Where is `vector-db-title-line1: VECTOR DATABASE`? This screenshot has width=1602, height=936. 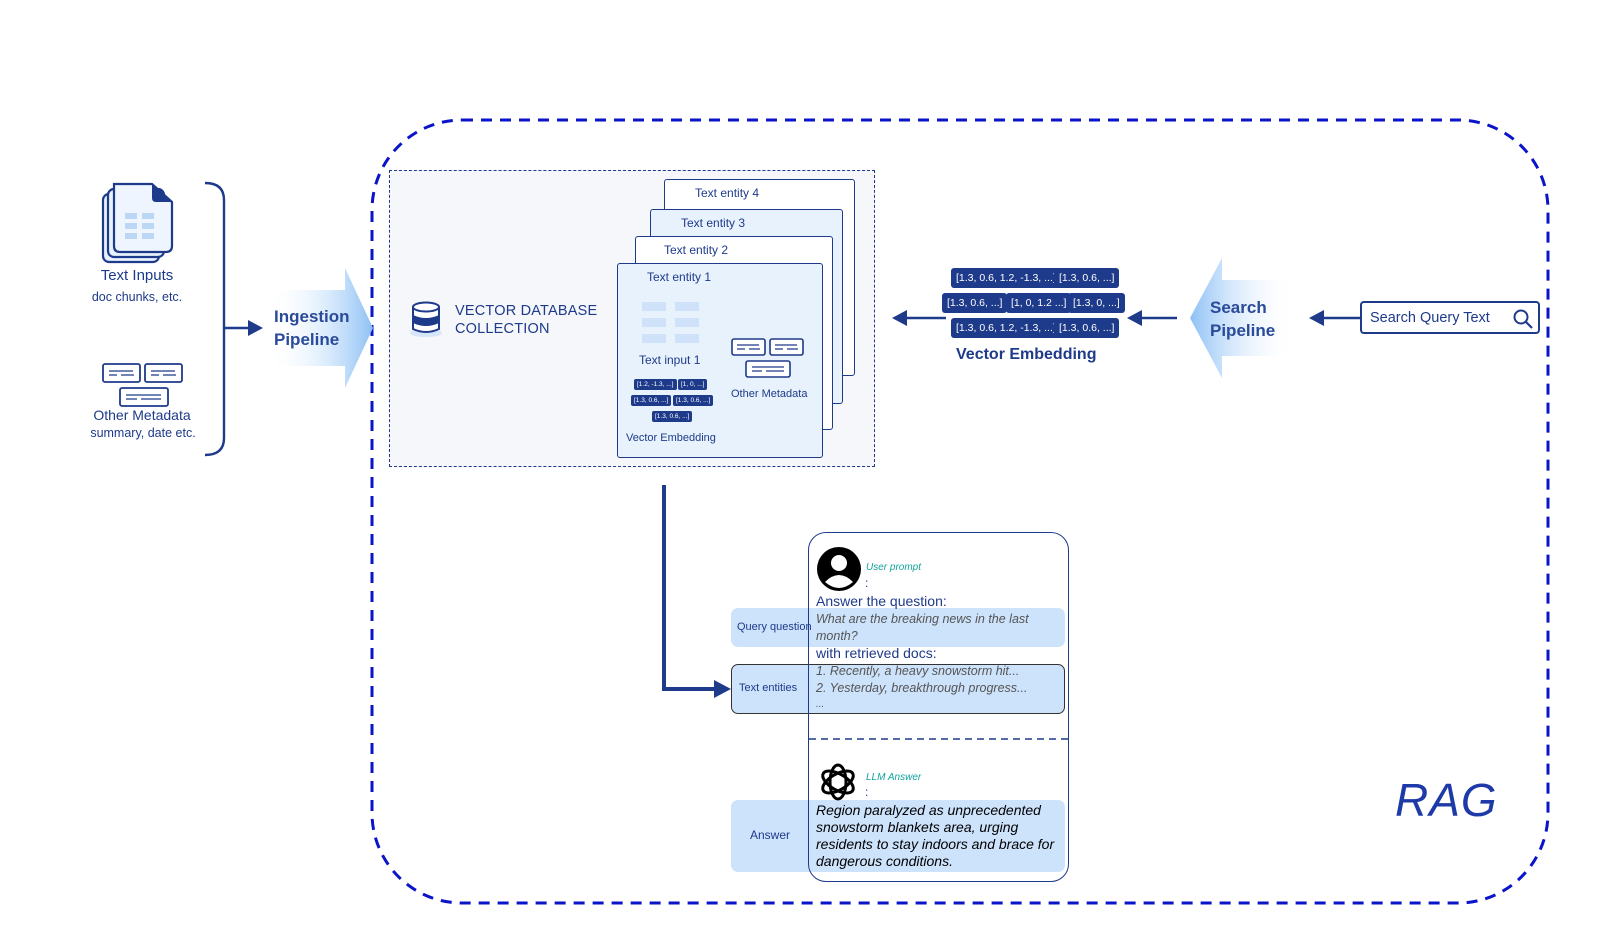 vector-db-title-line1: VECTOR DATABASE is located at coordinates (526, 311).